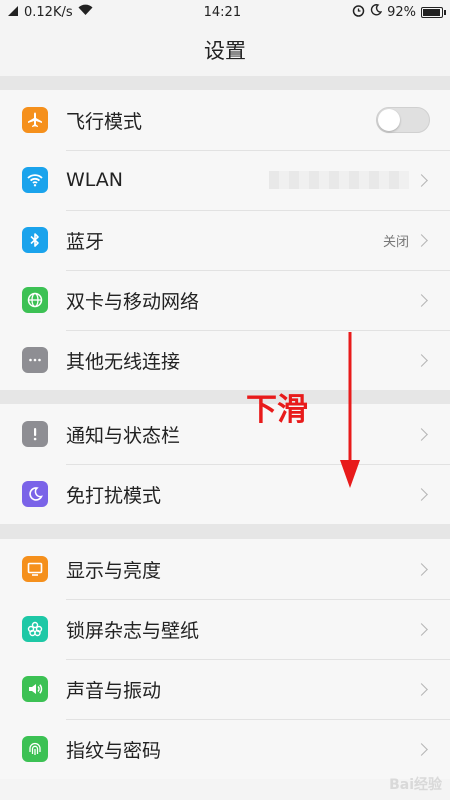 The image size is (450, 800). Describe the element at coordinates (277, 410) in the screenshot. I see `swipe-down-annotation: 下滑` at that location.